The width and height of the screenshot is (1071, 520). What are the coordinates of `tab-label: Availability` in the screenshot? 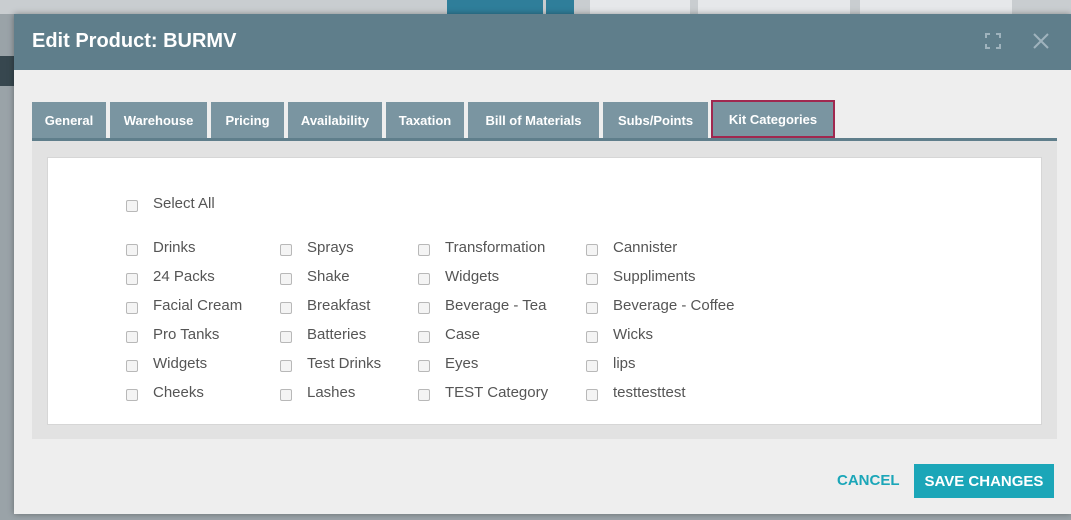 It's located at (335, 120).